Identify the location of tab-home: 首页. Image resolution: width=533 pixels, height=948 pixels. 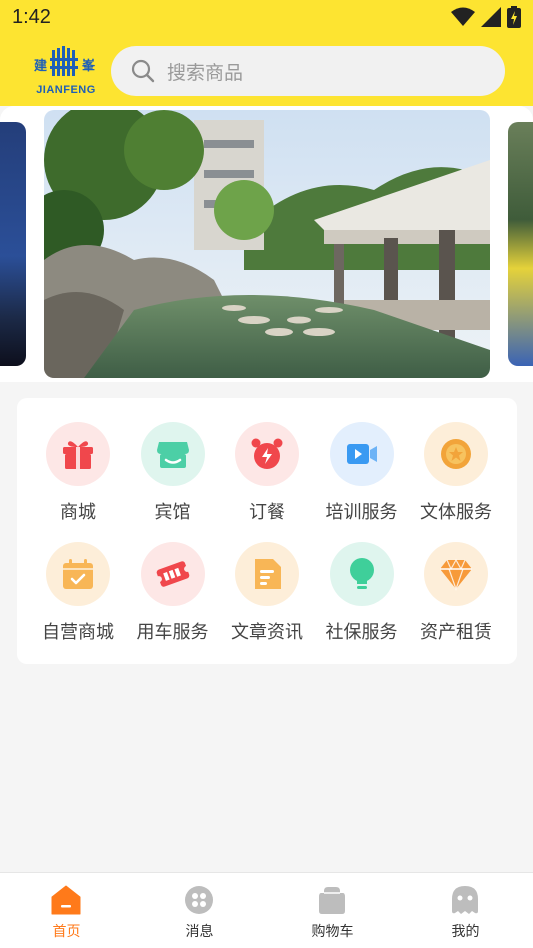
(66, 910).